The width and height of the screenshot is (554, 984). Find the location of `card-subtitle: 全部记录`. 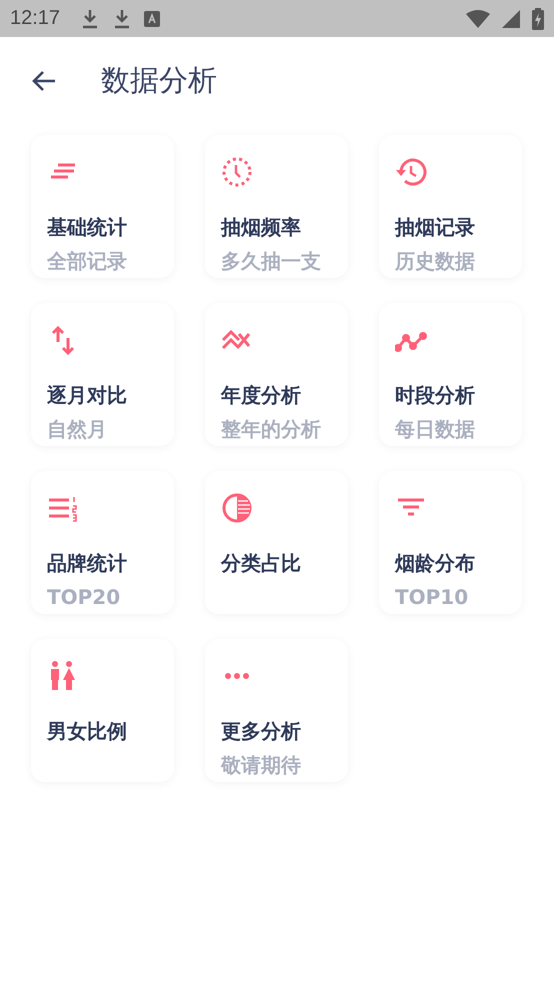

card-subtitle: 全部记录 is located at coordinates (87, 261).